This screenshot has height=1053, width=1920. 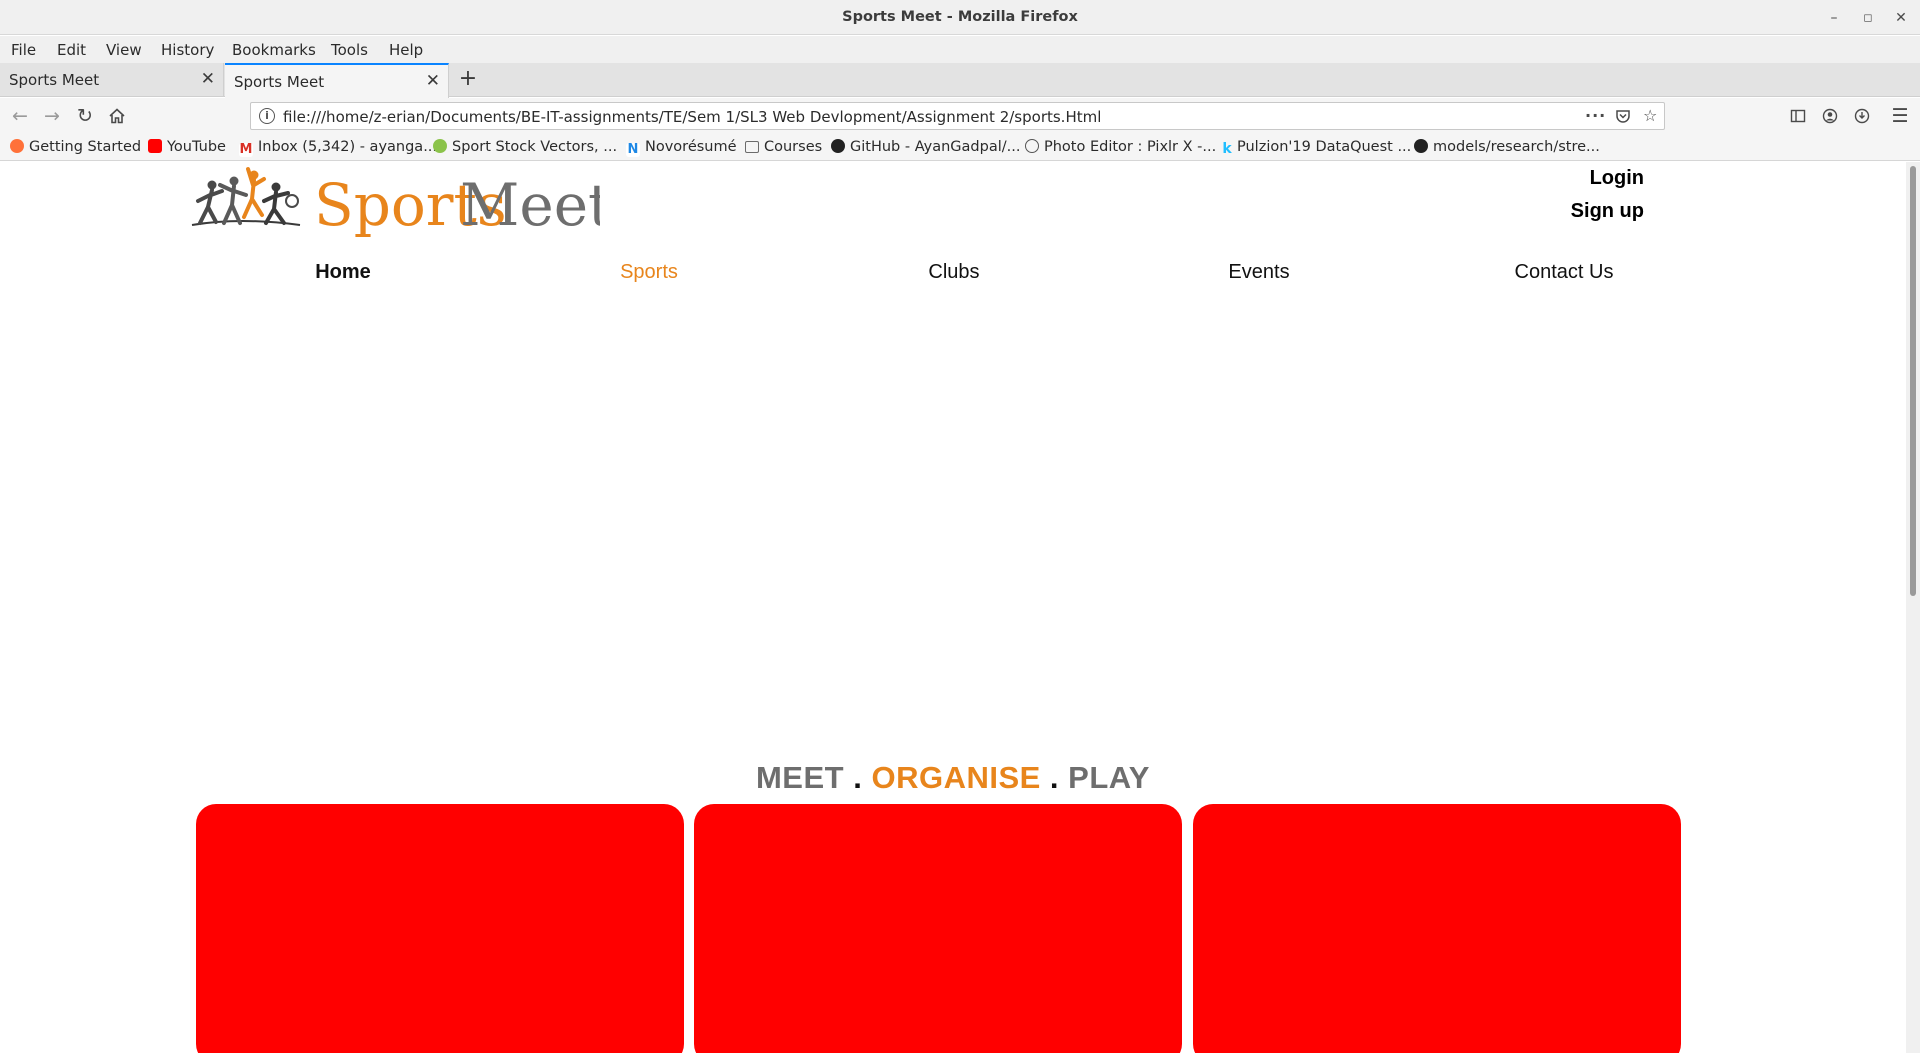 I want to click on bookmark-label: Novorésumé, so click(x=691, y=147).